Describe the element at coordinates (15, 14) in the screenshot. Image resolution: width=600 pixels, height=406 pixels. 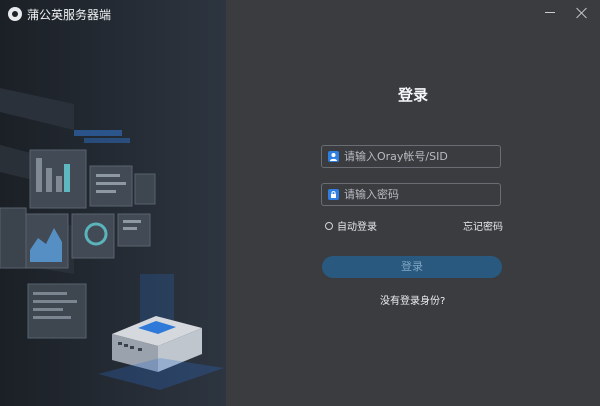
I see `app-logo-icon` at that location.